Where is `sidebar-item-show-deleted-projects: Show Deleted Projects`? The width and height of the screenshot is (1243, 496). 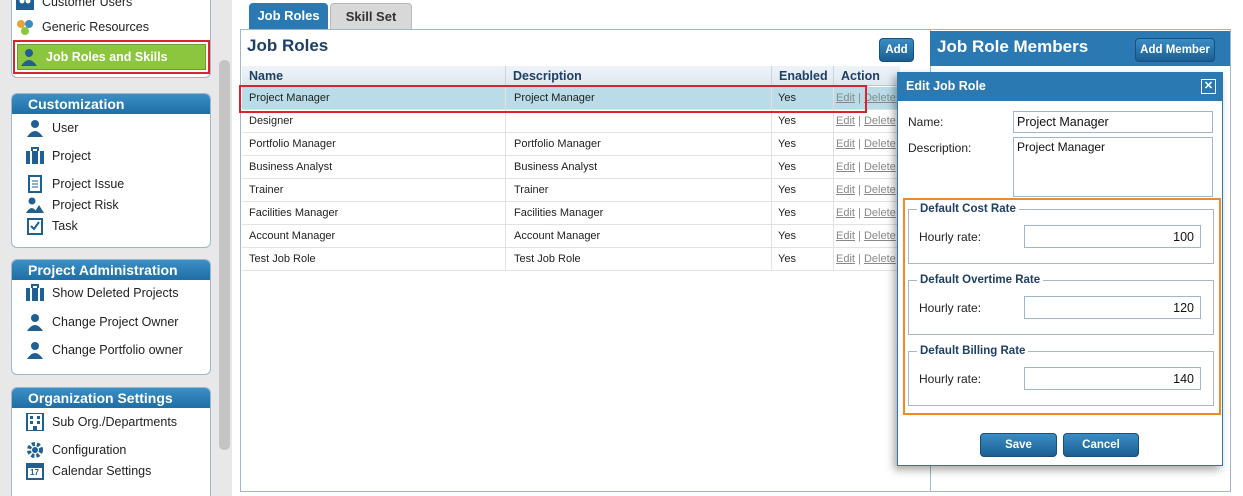 sidebar-item-show-deleted-projects: Show Deleted Projects is located at coordinates (101, 293).